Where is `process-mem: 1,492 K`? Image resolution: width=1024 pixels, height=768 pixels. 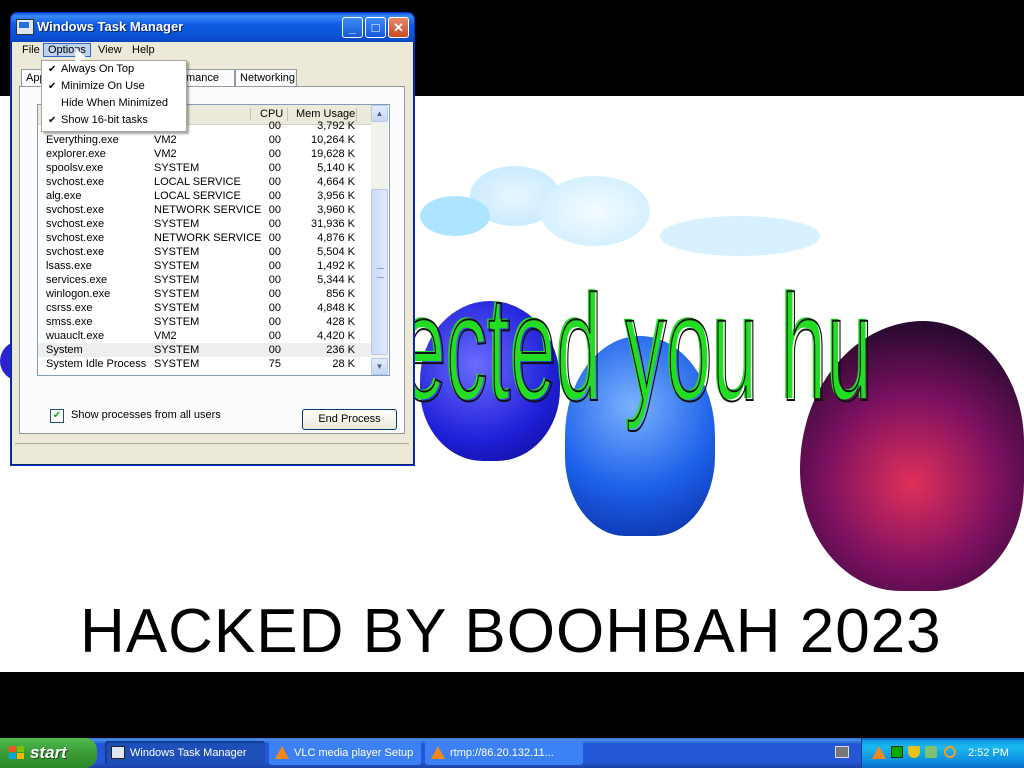 process-mem: 1,492 K is located at coordinates (336, 266).